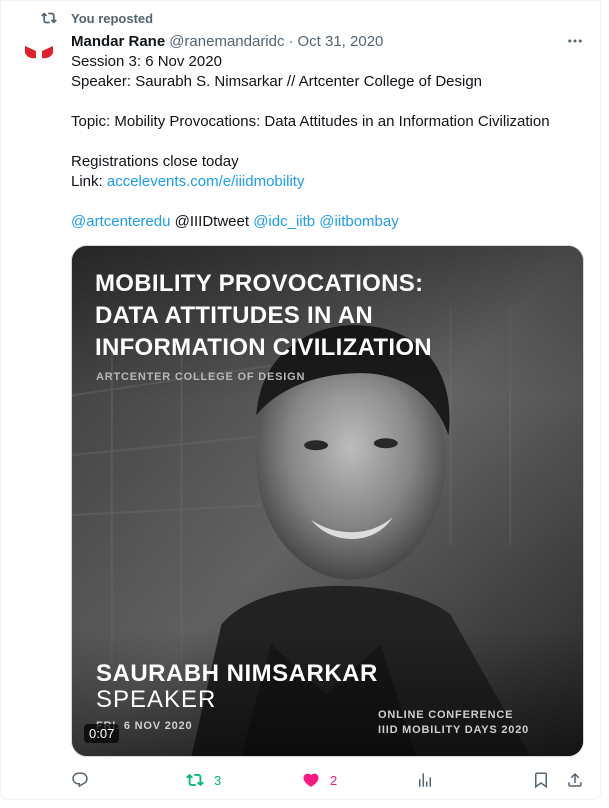 Image resolution: width=609 pixels, height=808 pixels. I want to click on repost-count: 3, so click(218, 780).